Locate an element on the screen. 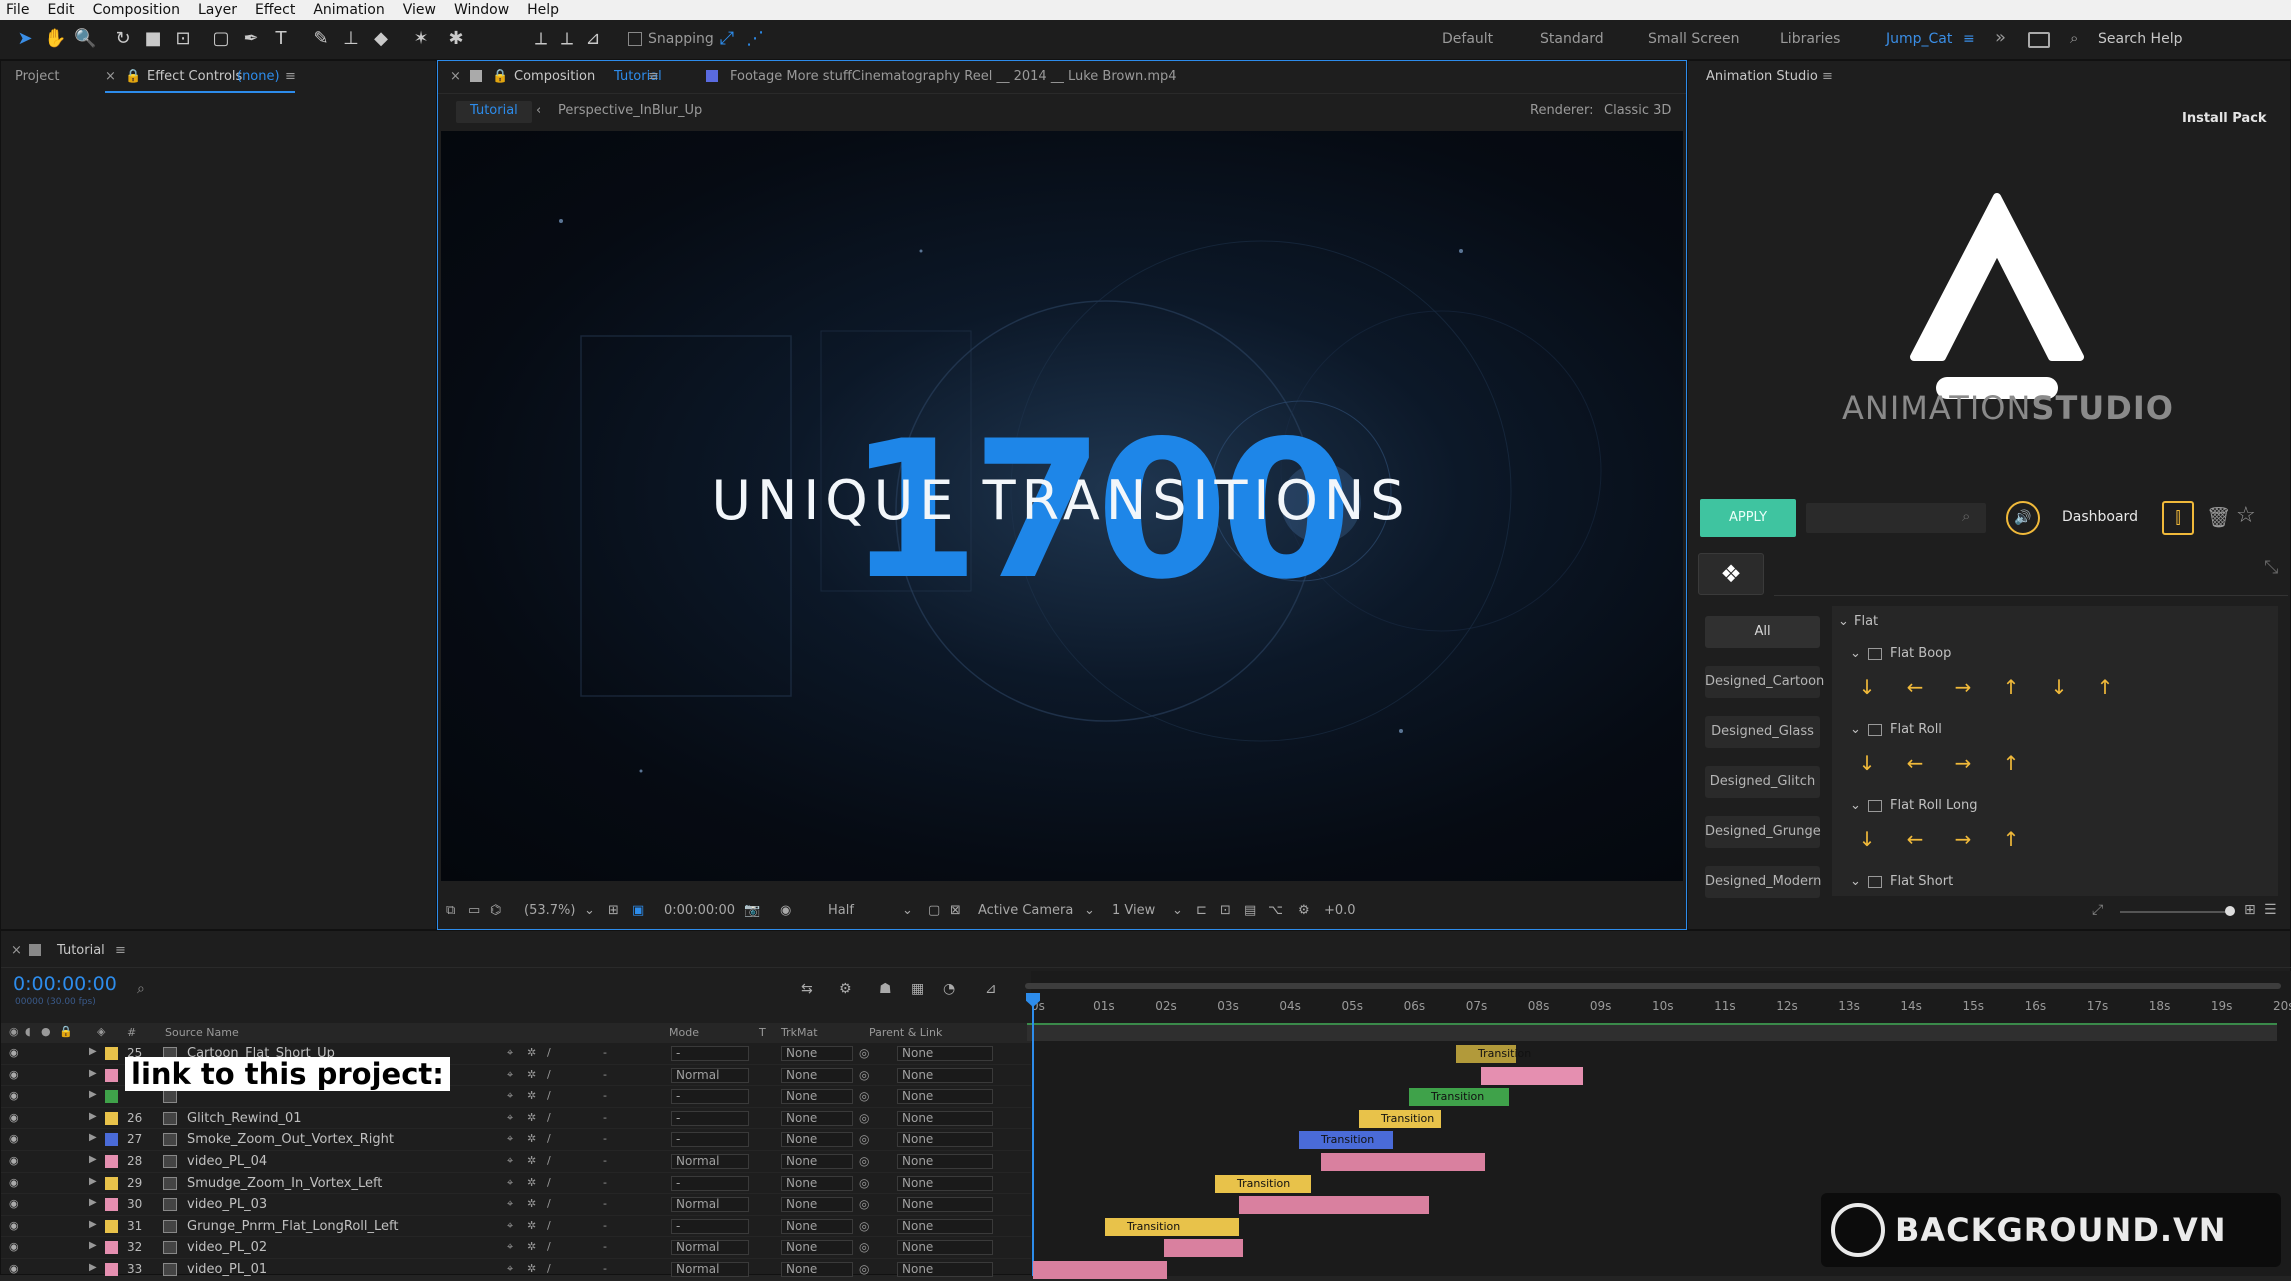 Image resolution: width=2291 pixels, height=1281 pixels. label-icon: ◈ is located at coordinates (101, 1031).